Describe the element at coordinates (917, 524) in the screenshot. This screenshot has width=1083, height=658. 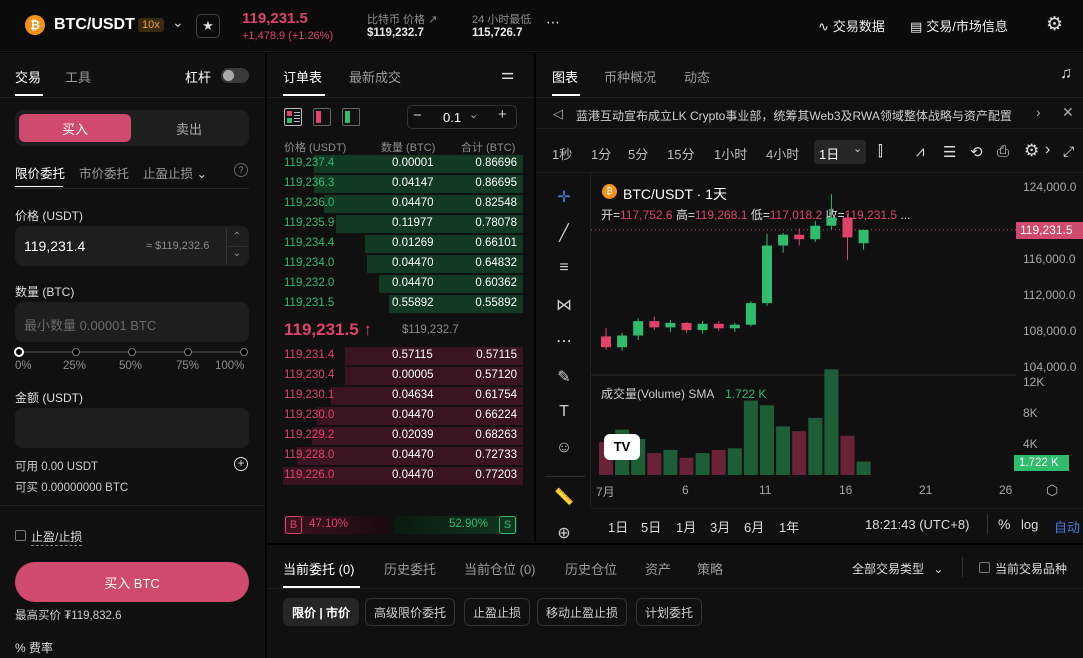
I see `chart-clock: 18:21:43 (UTC+8)` at that location.